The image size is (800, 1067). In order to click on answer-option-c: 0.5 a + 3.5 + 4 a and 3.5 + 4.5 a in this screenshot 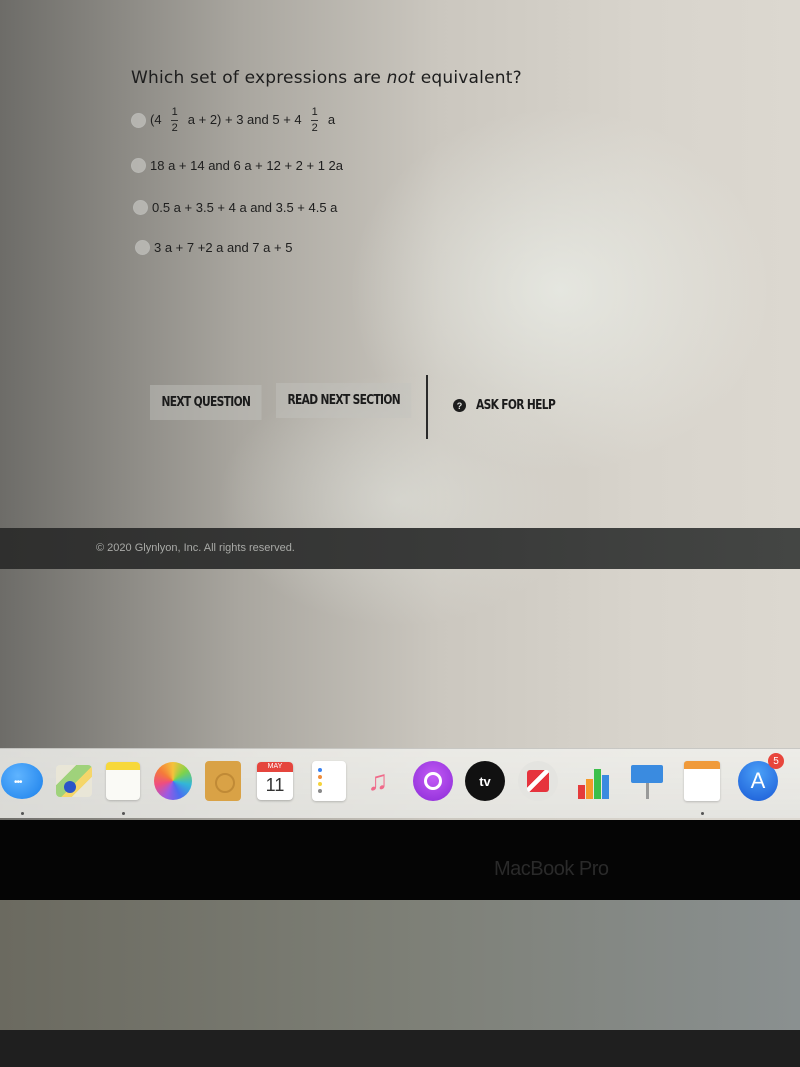, I will do `click(235, 207)`.